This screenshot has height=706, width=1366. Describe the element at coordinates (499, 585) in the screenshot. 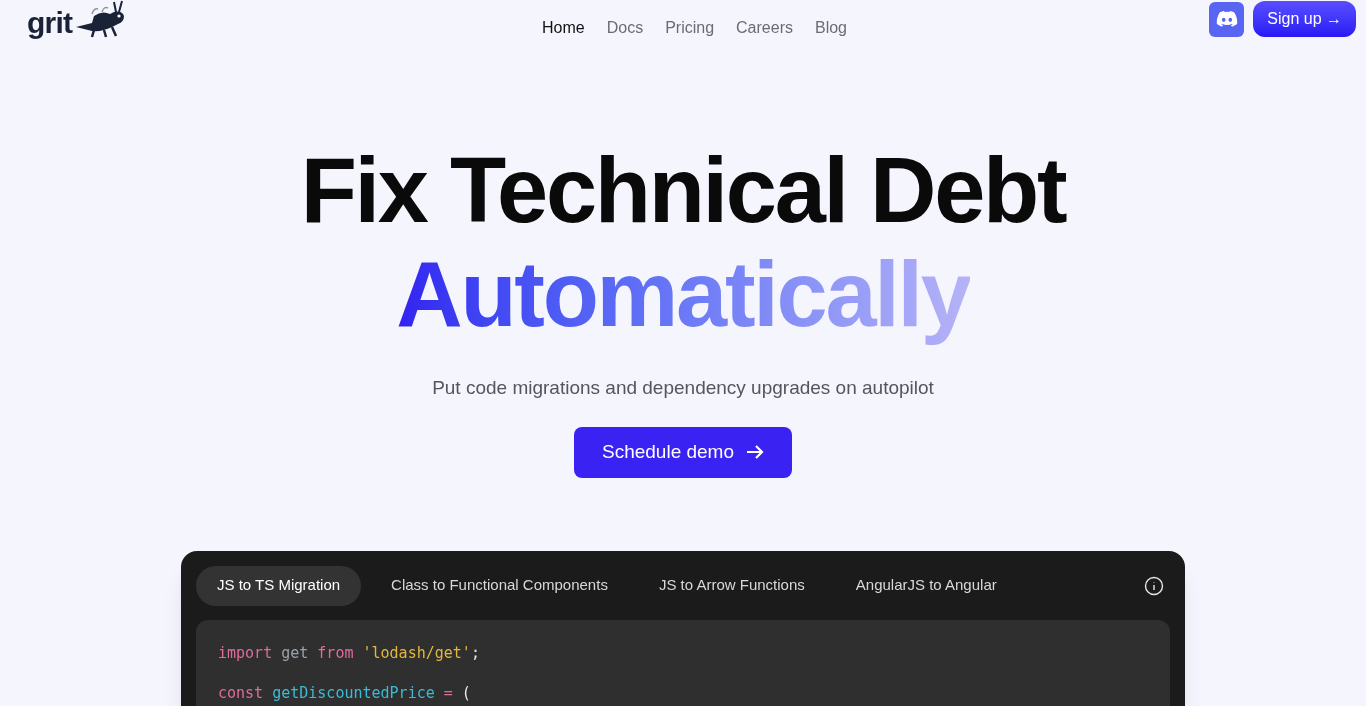

I see `demo-tab: Class to Functional Components` at that location.